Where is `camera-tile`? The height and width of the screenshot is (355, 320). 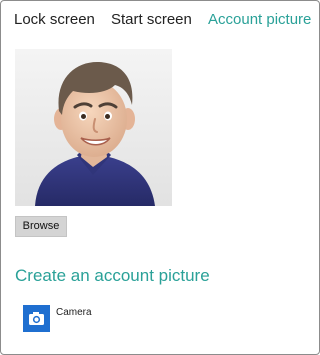
camera-tile is located at coordinates (36, 318).